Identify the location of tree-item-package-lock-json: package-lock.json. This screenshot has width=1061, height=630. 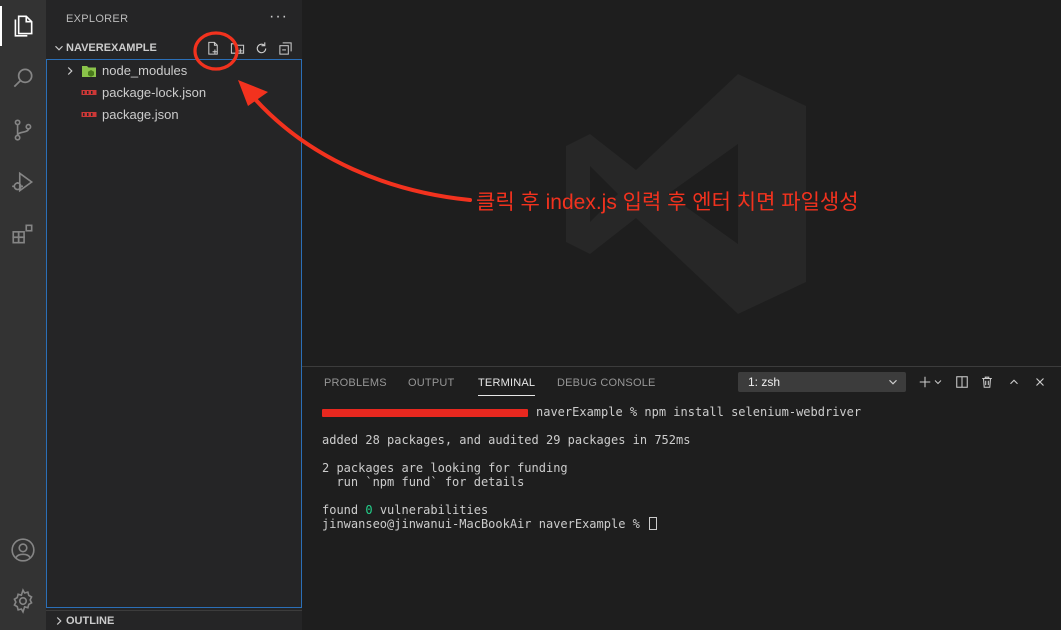
(174, 93).